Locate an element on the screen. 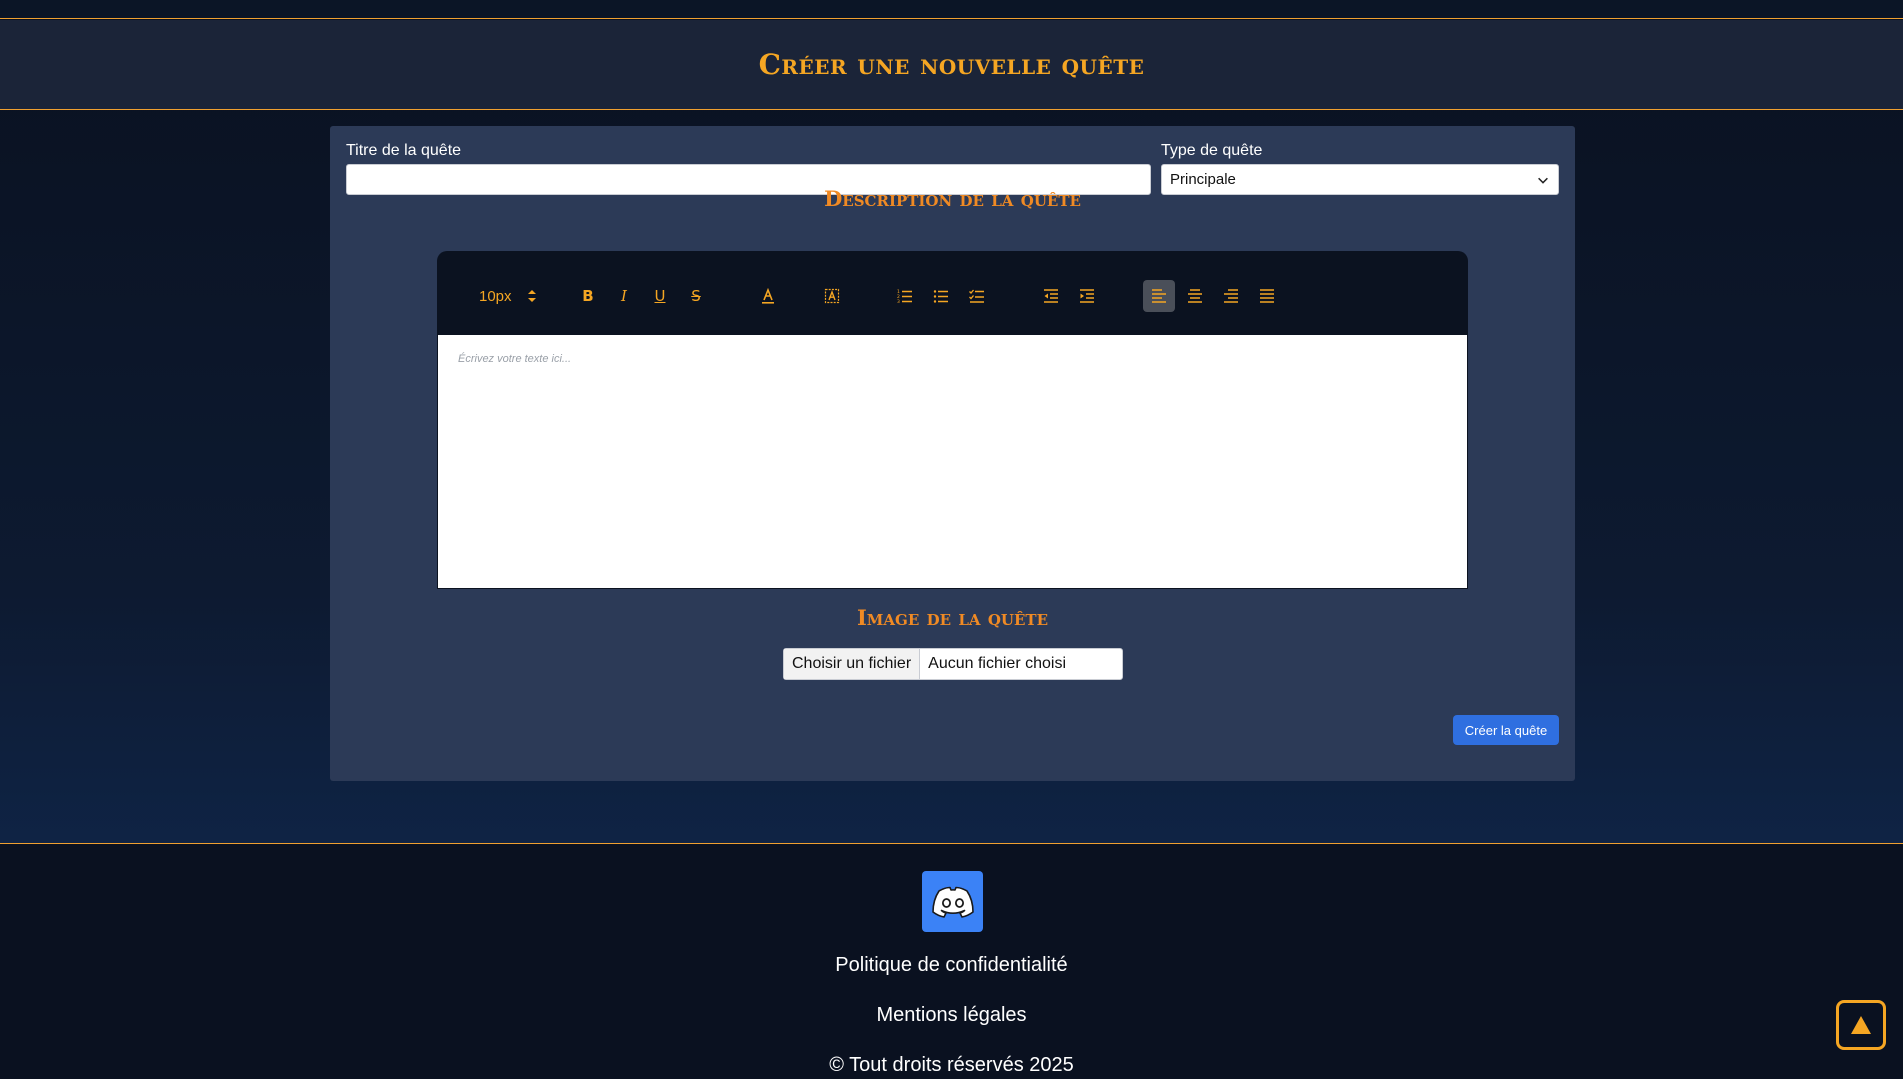 The image size is (1903, 1079). sort-arrows-icon is located at coordinates (531, 296).